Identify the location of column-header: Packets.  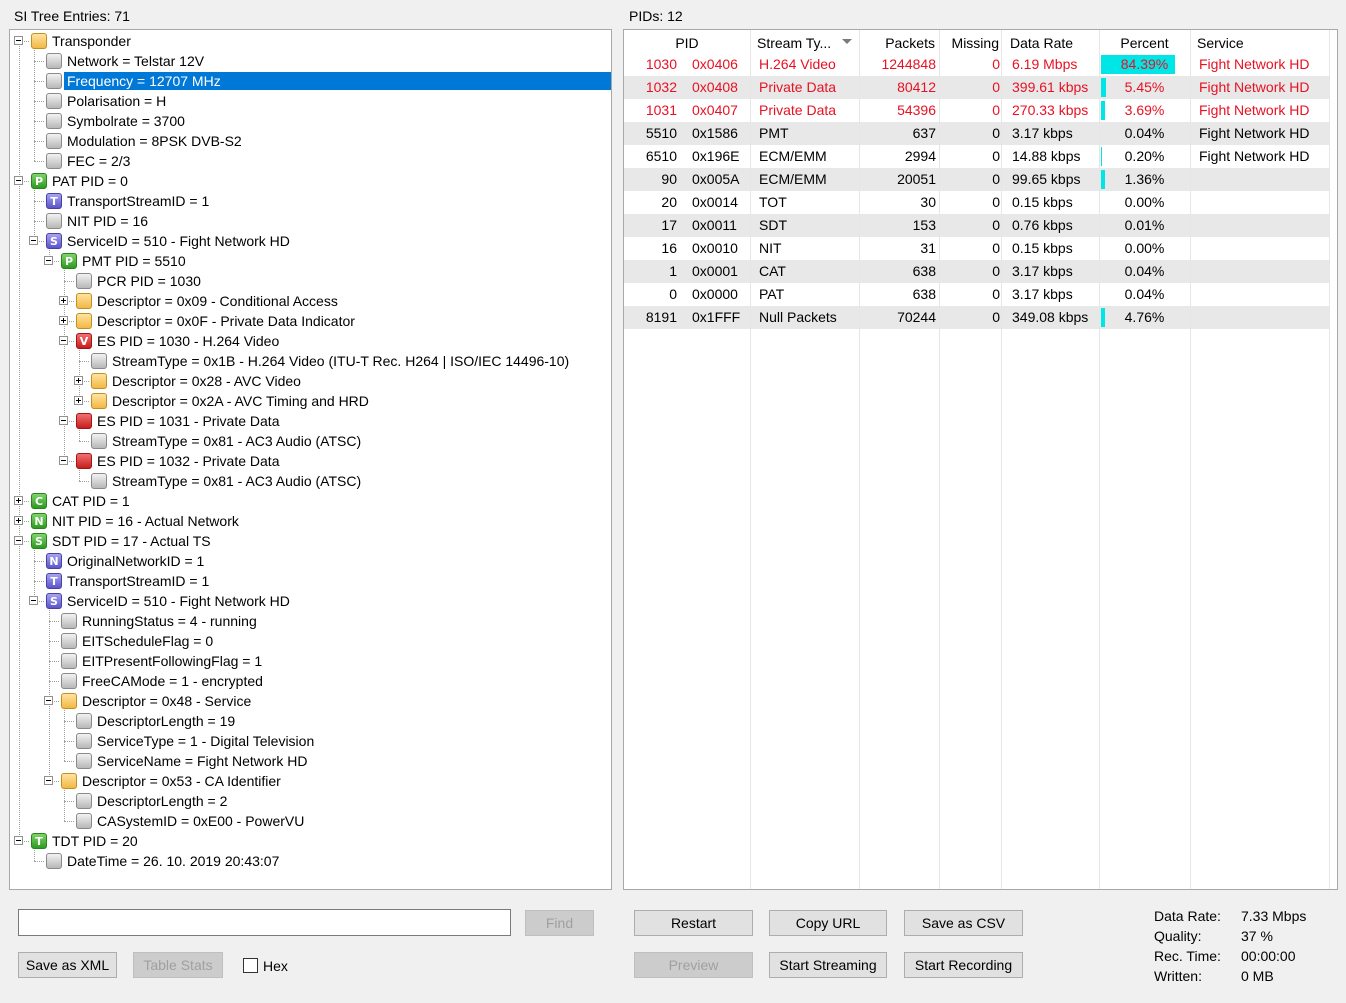
(897, 43).